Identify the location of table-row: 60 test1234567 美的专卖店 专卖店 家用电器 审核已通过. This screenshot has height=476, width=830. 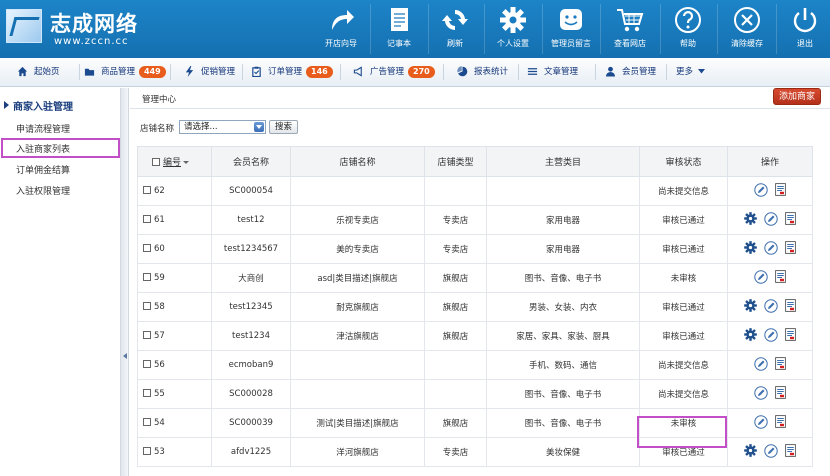
(475, 249).